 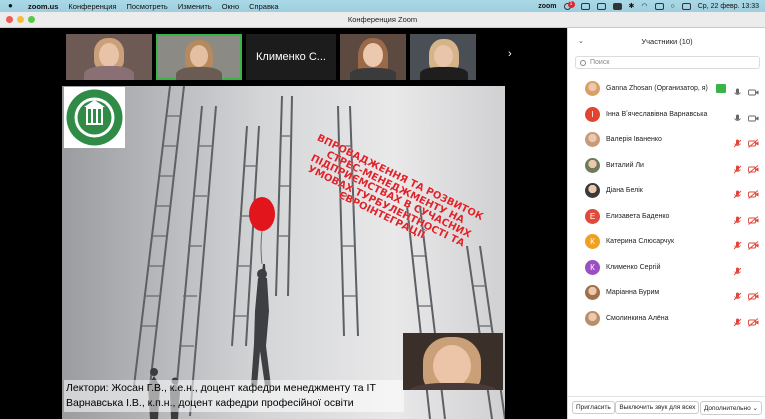 What do you see at coordinates (666, 140) in the screenshot?
I see `participant-row: Валерія Іваненко` at bounding box center [666, 140].